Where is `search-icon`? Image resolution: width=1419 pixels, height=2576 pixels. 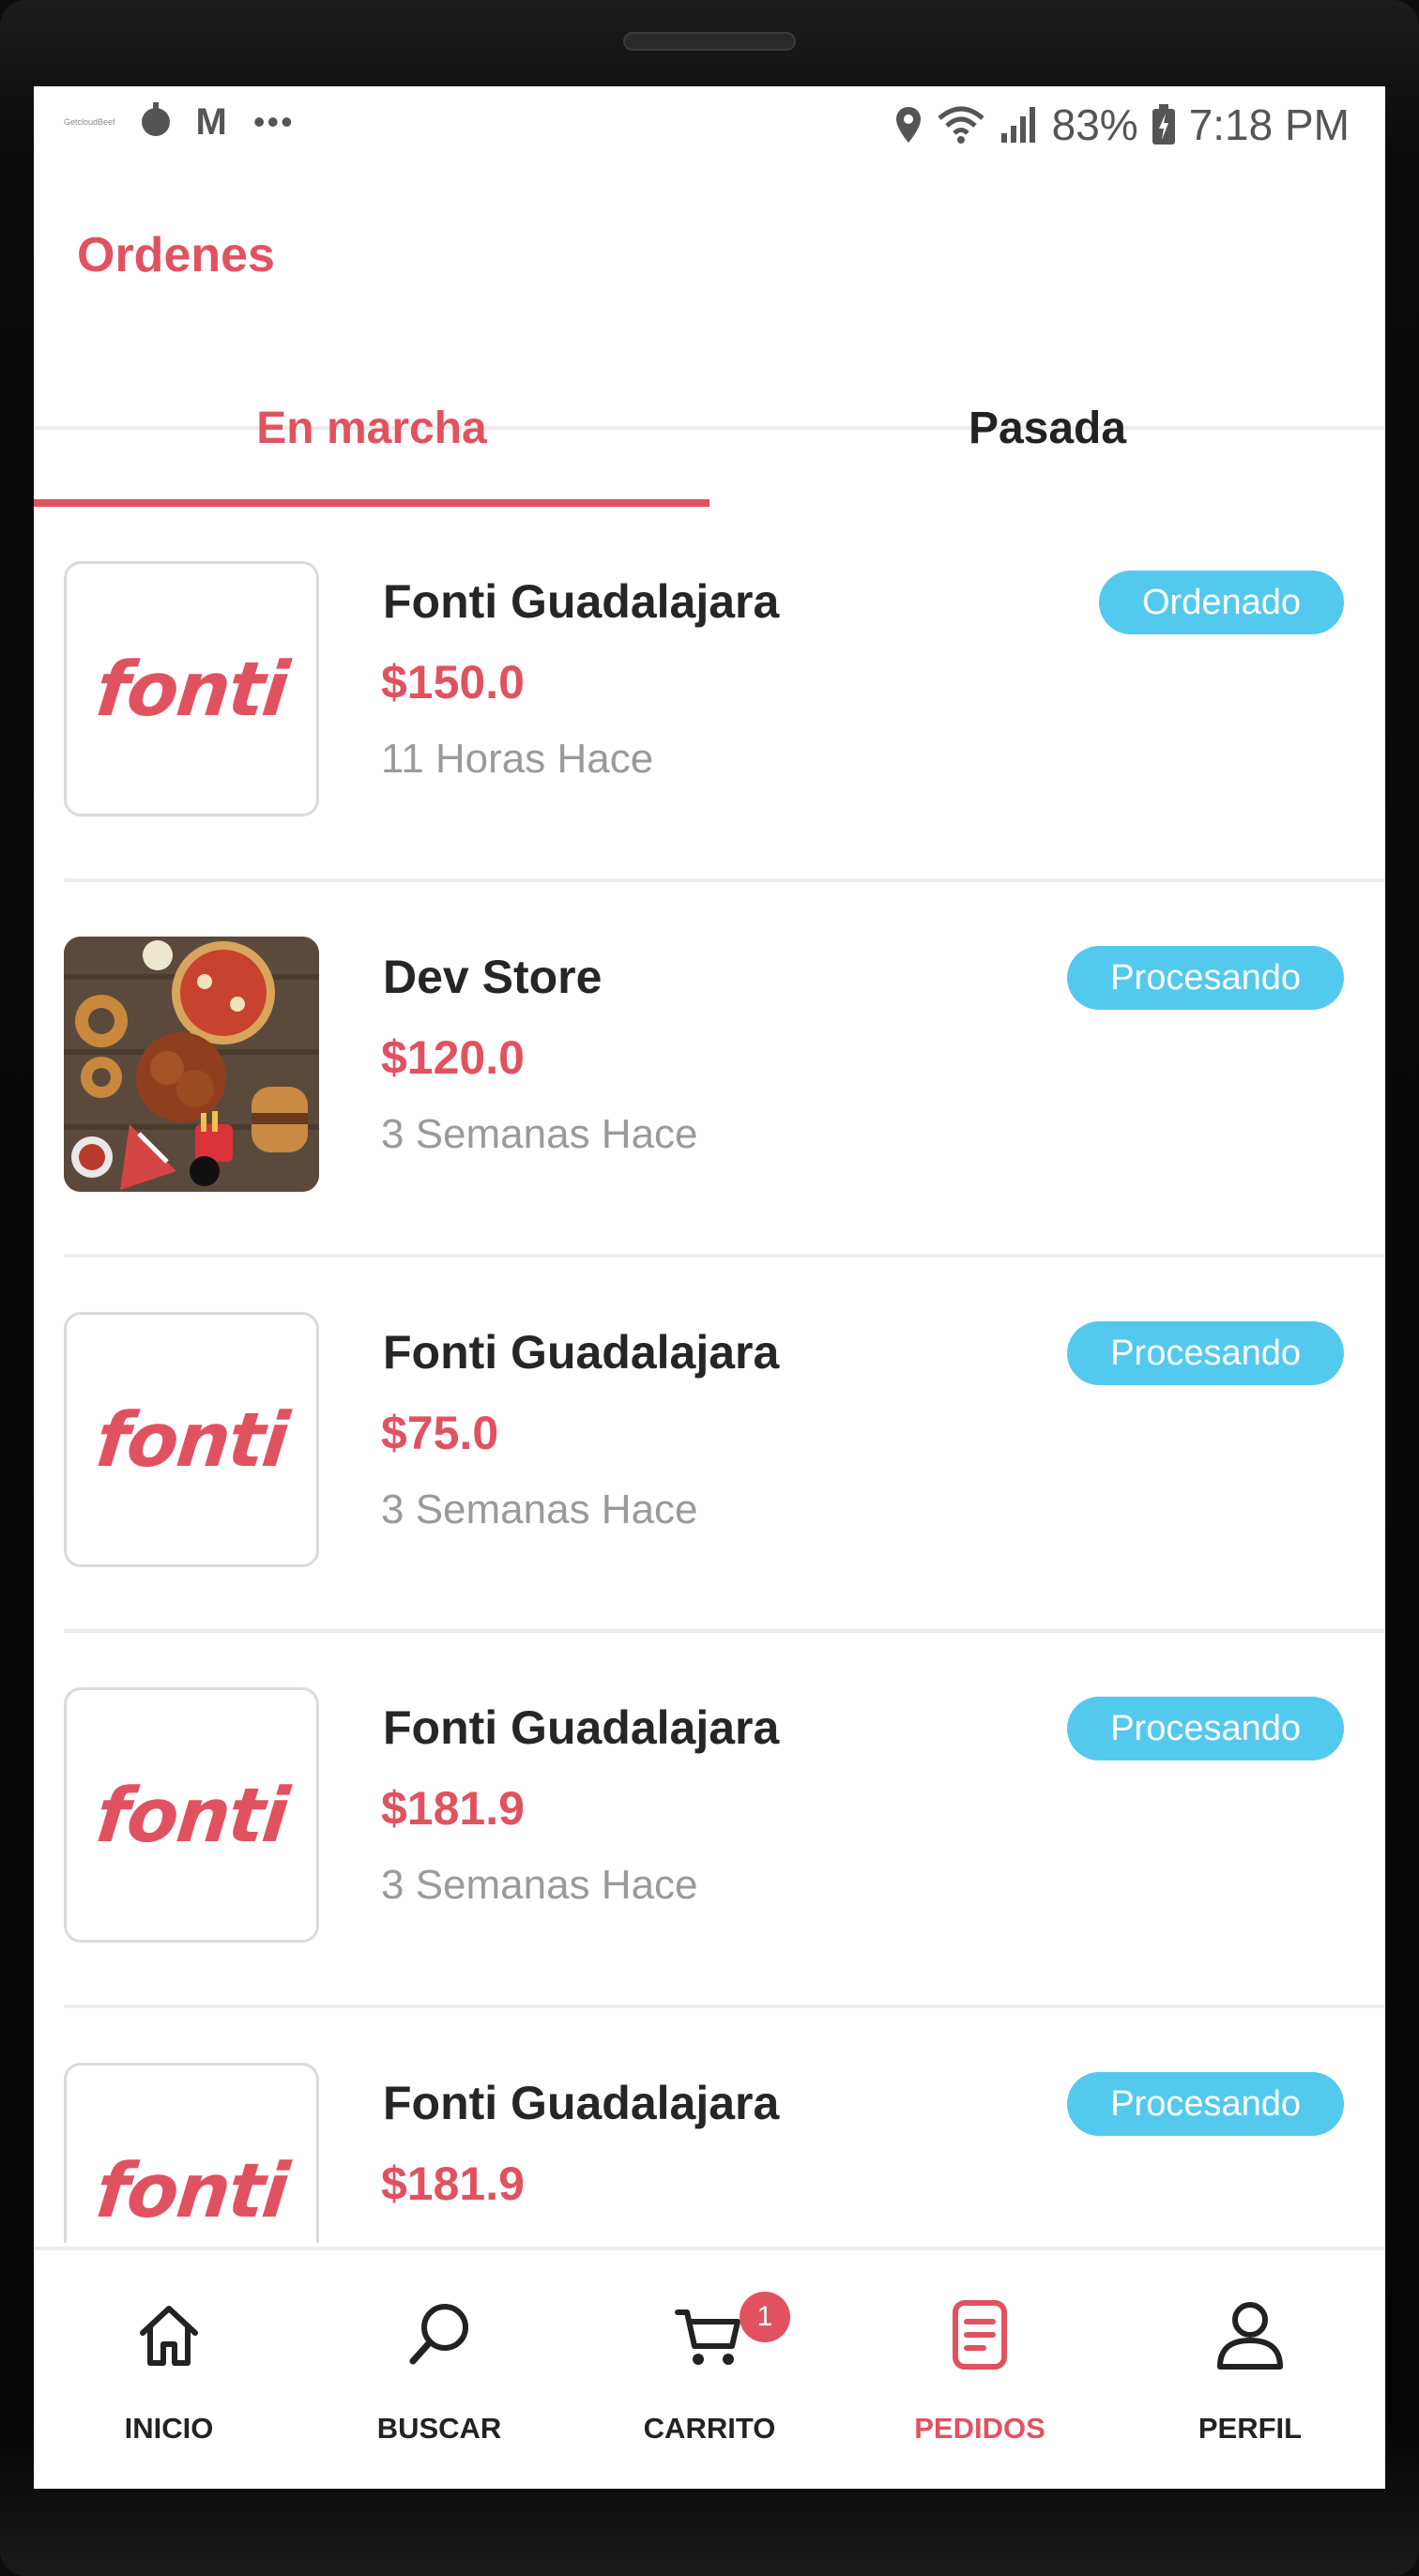
search-icon is located at coordinates (438, 2334).